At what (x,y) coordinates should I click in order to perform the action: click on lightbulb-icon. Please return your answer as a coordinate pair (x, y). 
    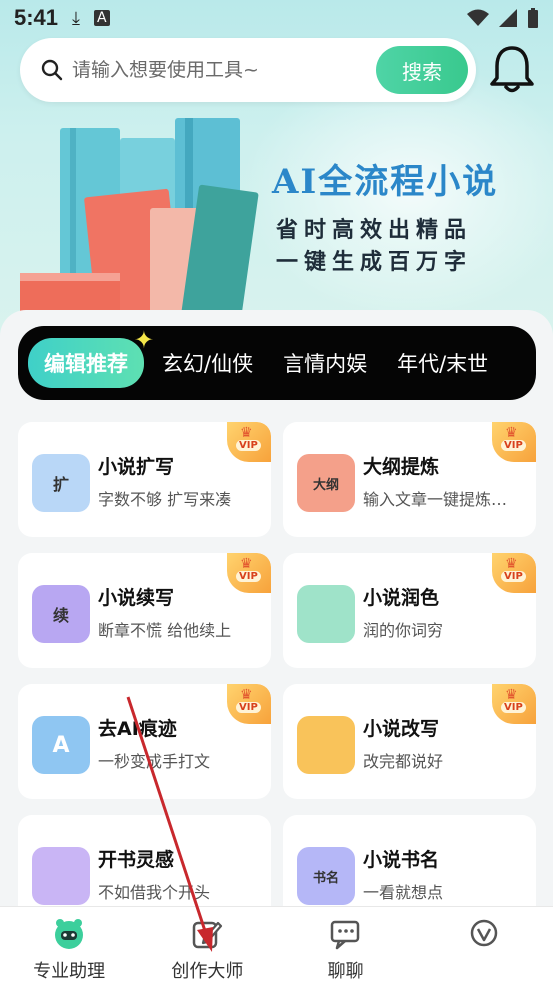
    Looking at the image, I should click on (61, 876).